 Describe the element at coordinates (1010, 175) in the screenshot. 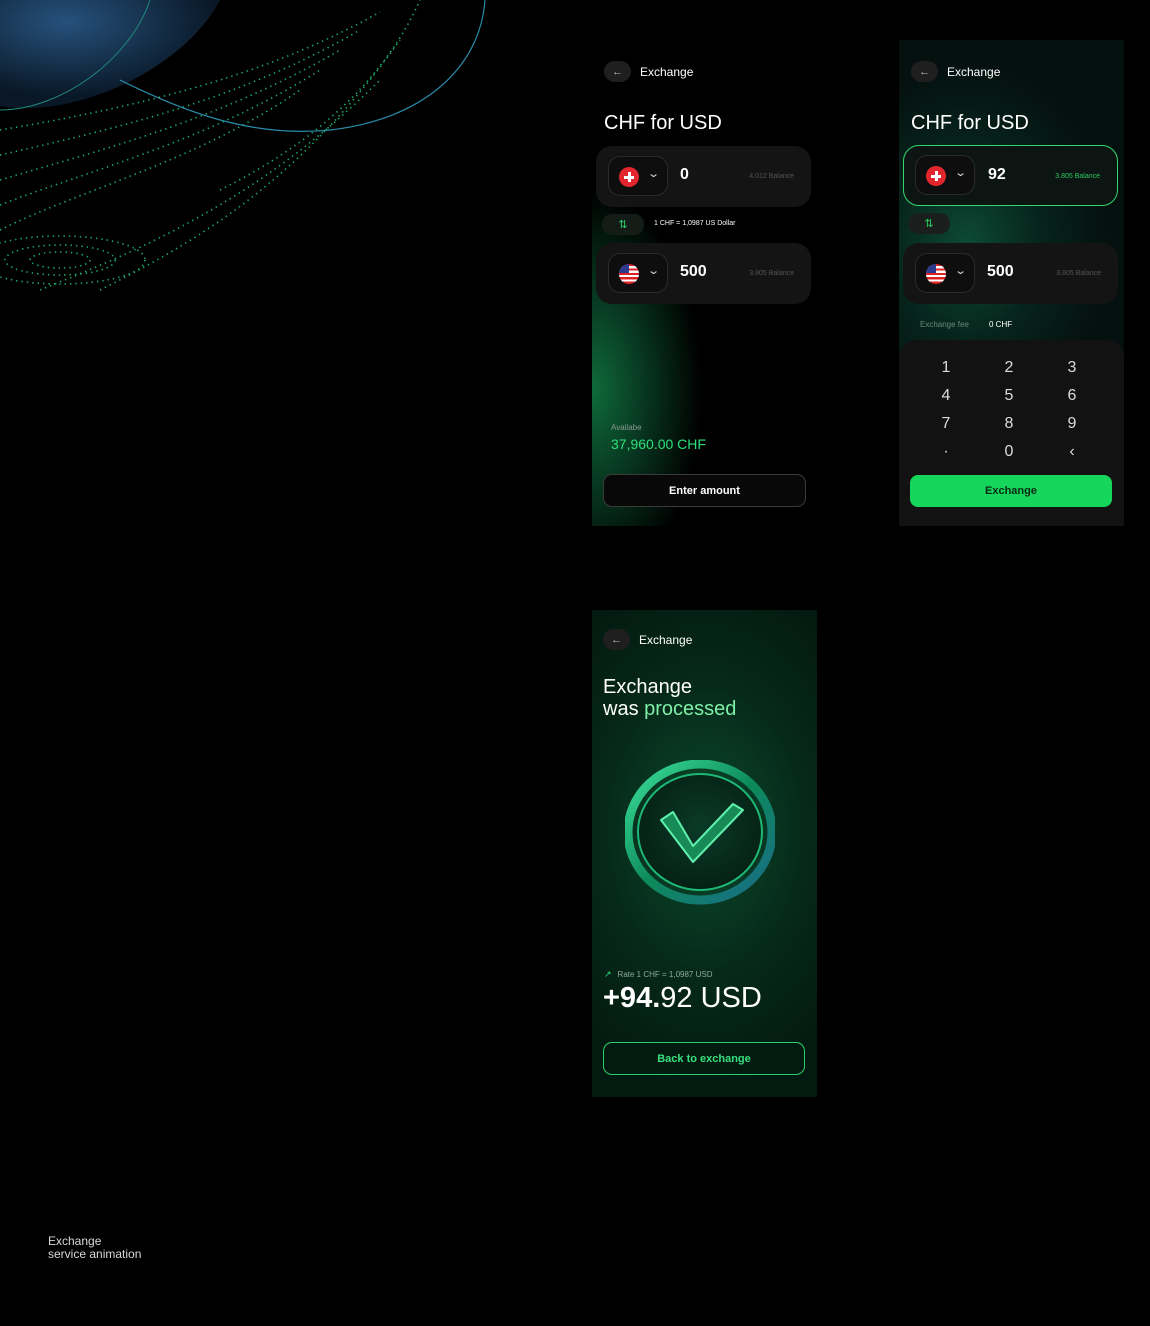

I see `from-currency-row: ⌄ 92 3.805 Balance` at that location.